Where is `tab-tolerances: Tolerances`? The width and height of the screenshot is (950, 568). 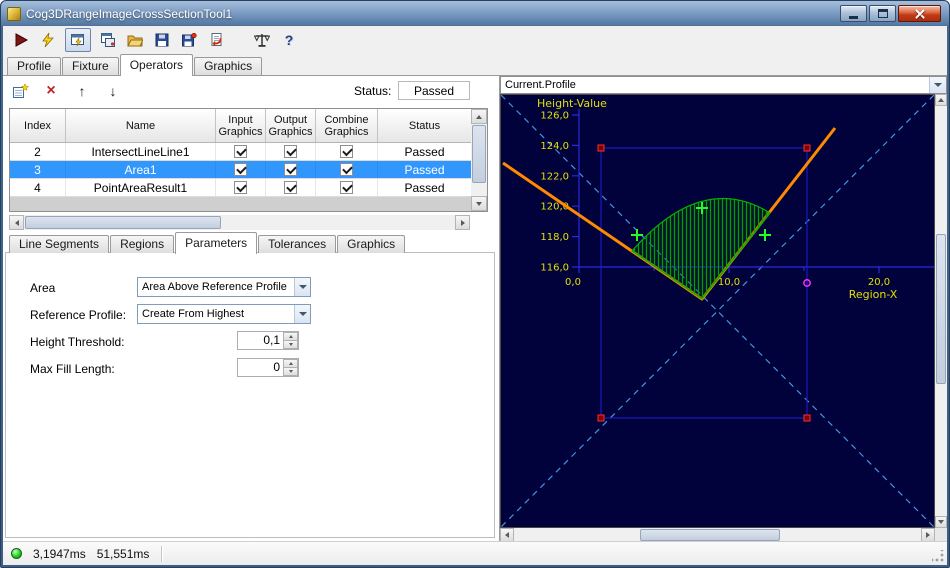 tab-tolerances: Tolerances is located at coordinates (297, 244).